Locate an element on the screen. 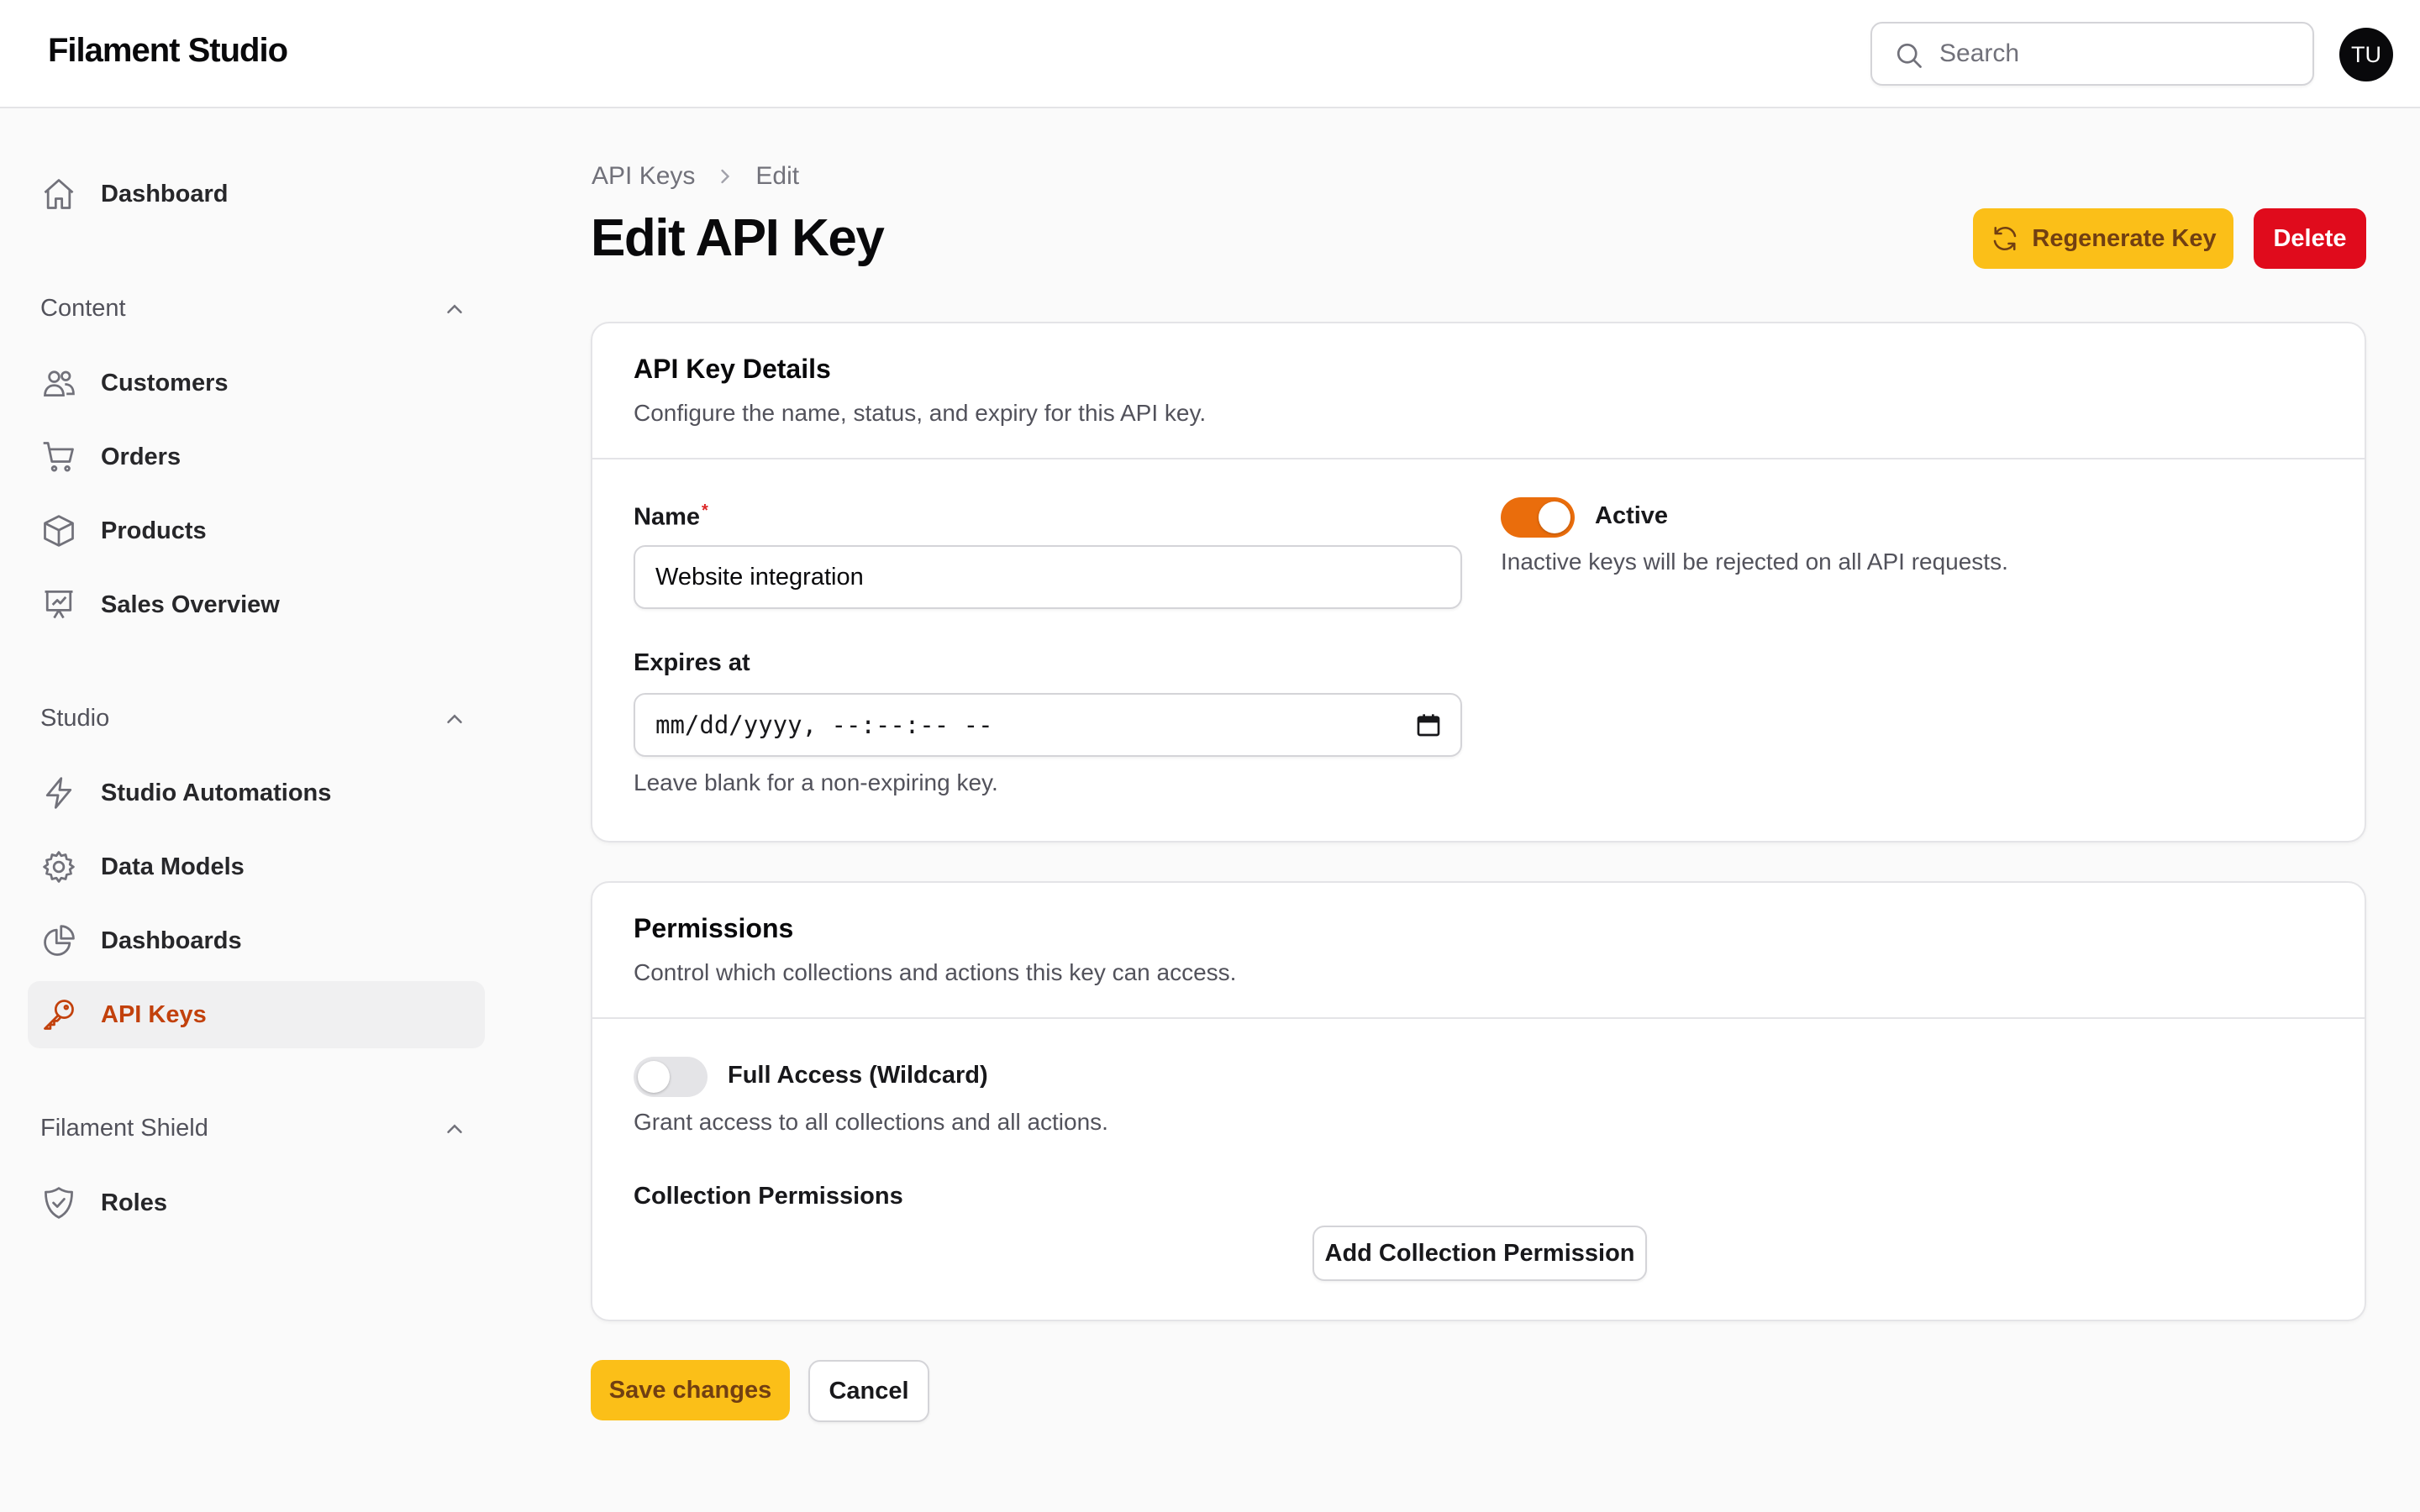  expires-at-helper: Leave blank for a non-expiring key. is located at coordinates (816, 782).